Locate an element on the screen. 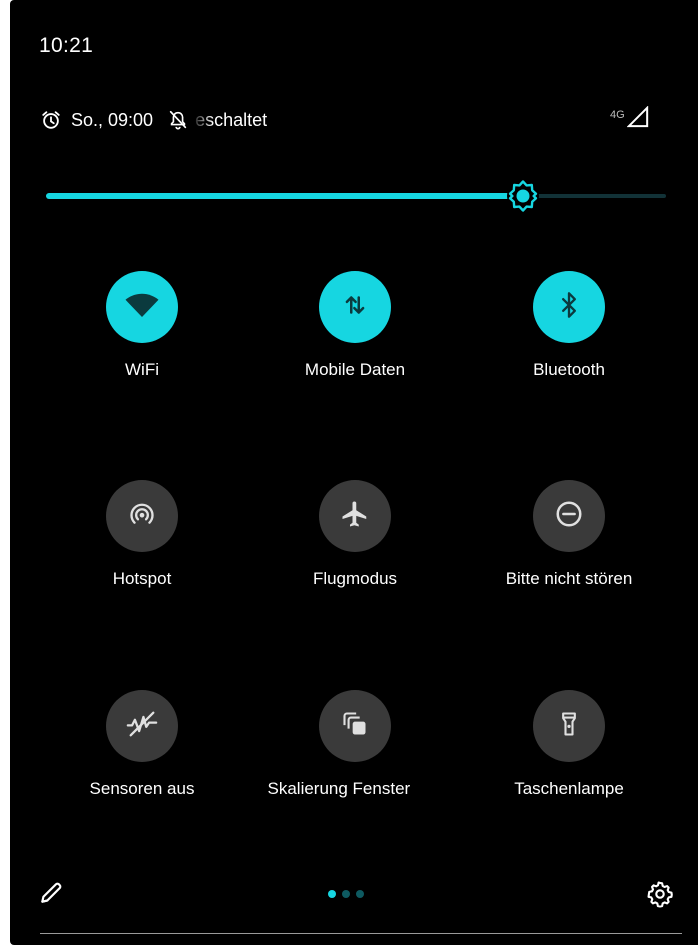 The image size is (698, 945). tile-window-scaling: Skalierung Fenster is located at coordinates (355, 745).